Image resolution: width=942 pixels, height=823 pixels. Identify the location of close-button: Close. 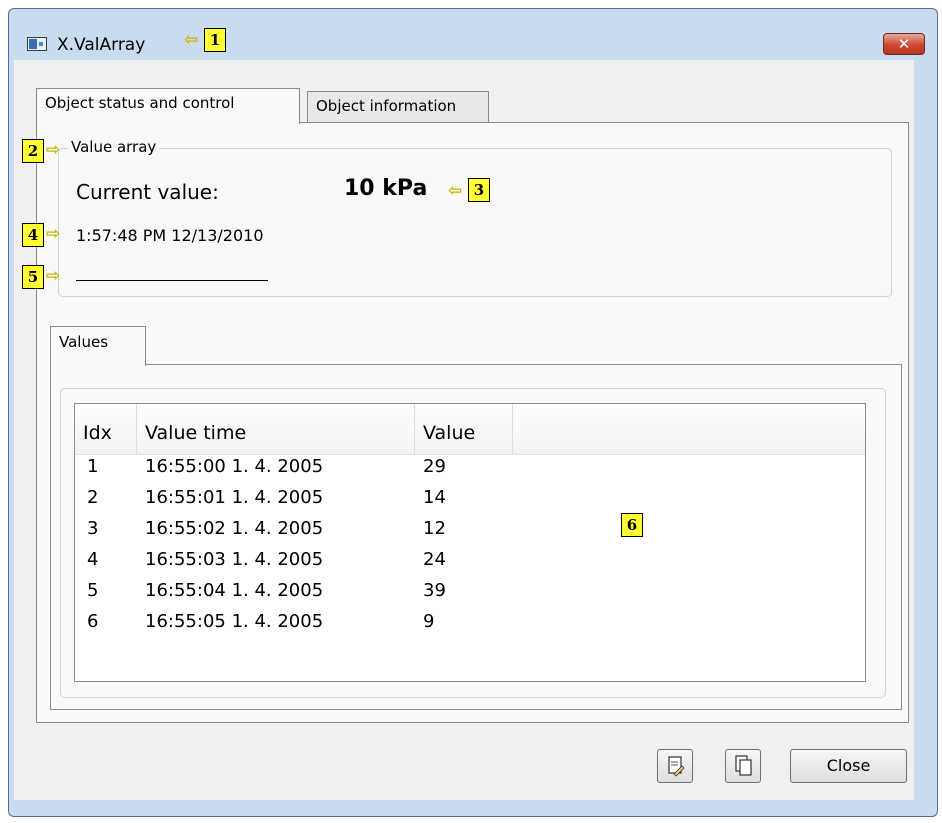
(848, 766).